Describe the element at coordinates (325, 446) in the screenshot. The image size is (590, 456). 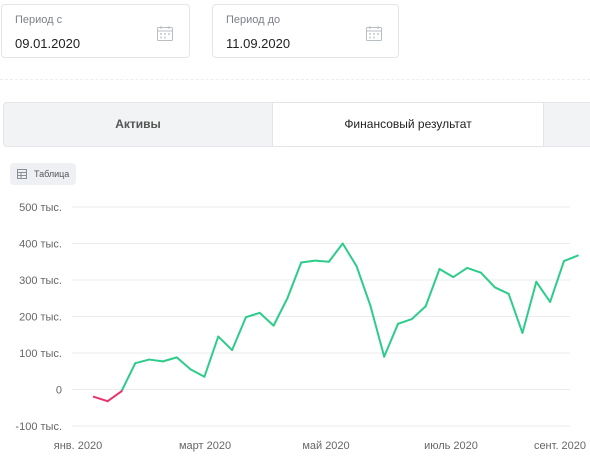
I see `x-tick-label: май 2020` at that location.